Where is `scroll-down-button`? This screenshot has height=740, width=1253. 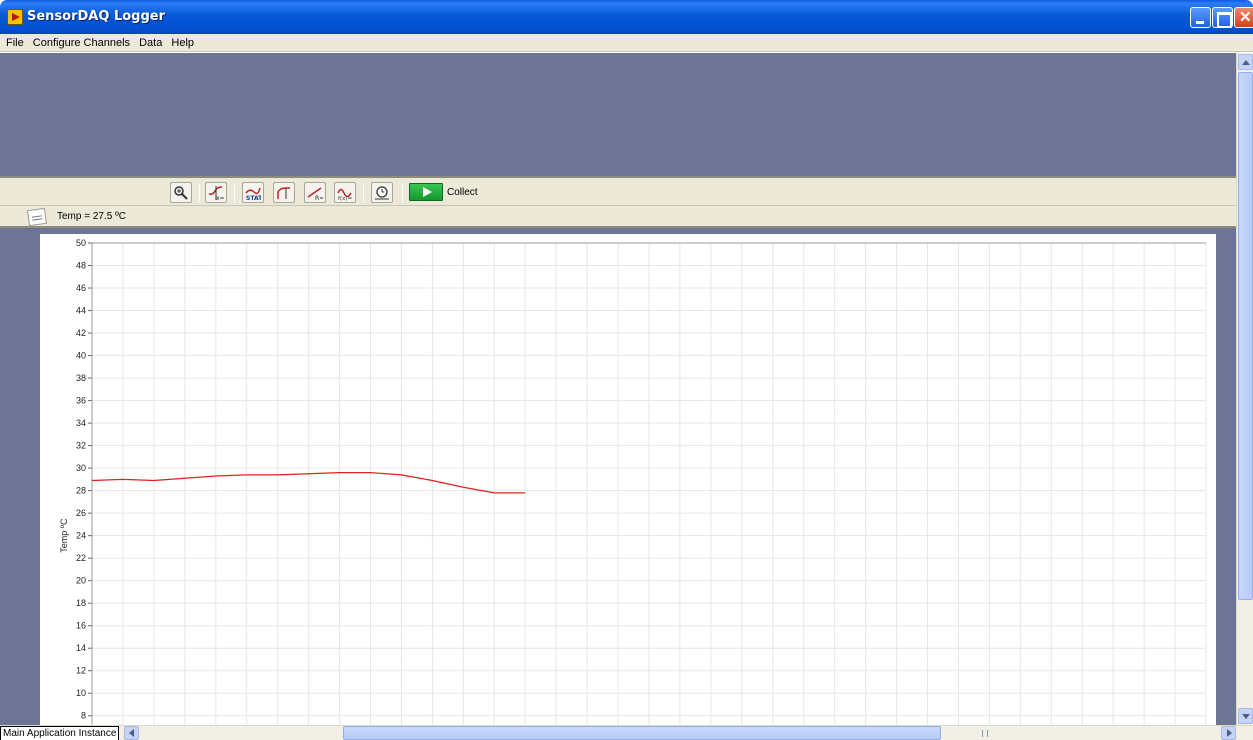 scroll-down-button is located at coordinates (1245, 716).